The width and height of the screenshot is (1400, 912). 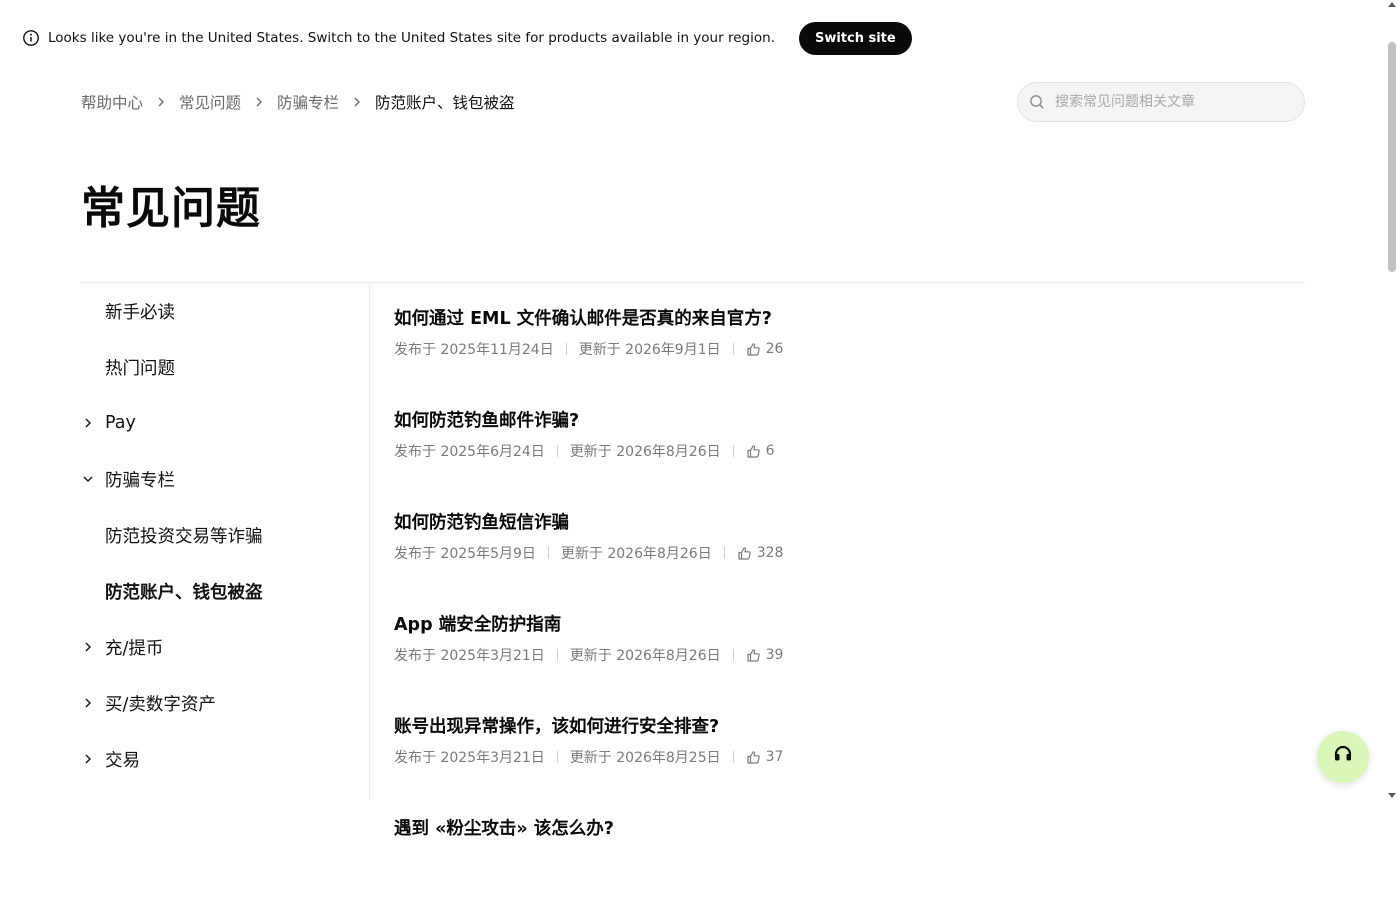 What do you see at coordinates (1392, 795) in the screenshot?
I see `scroll-down-arrow-icon` at bounding box center [1392, 795].